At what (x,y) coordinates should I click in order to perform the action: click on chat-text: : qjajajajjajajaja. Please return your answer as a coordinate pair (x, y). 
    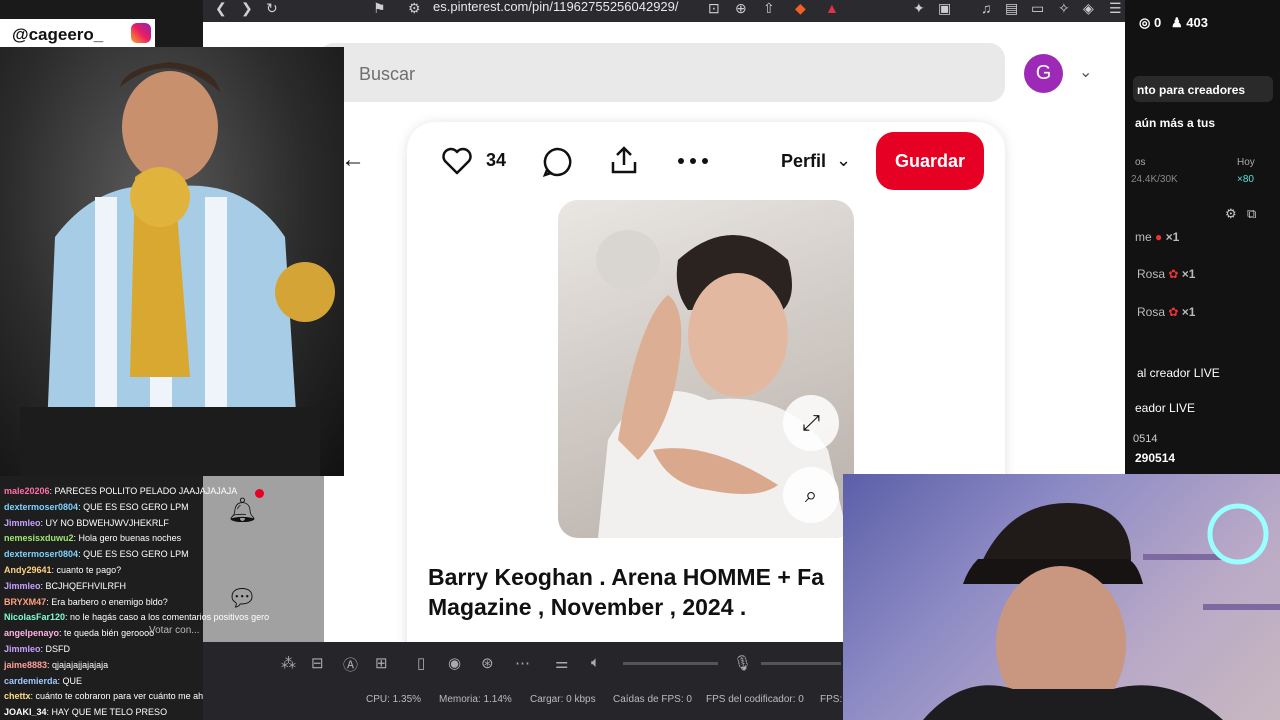
    Looking at the image, I should click on (78, 664).